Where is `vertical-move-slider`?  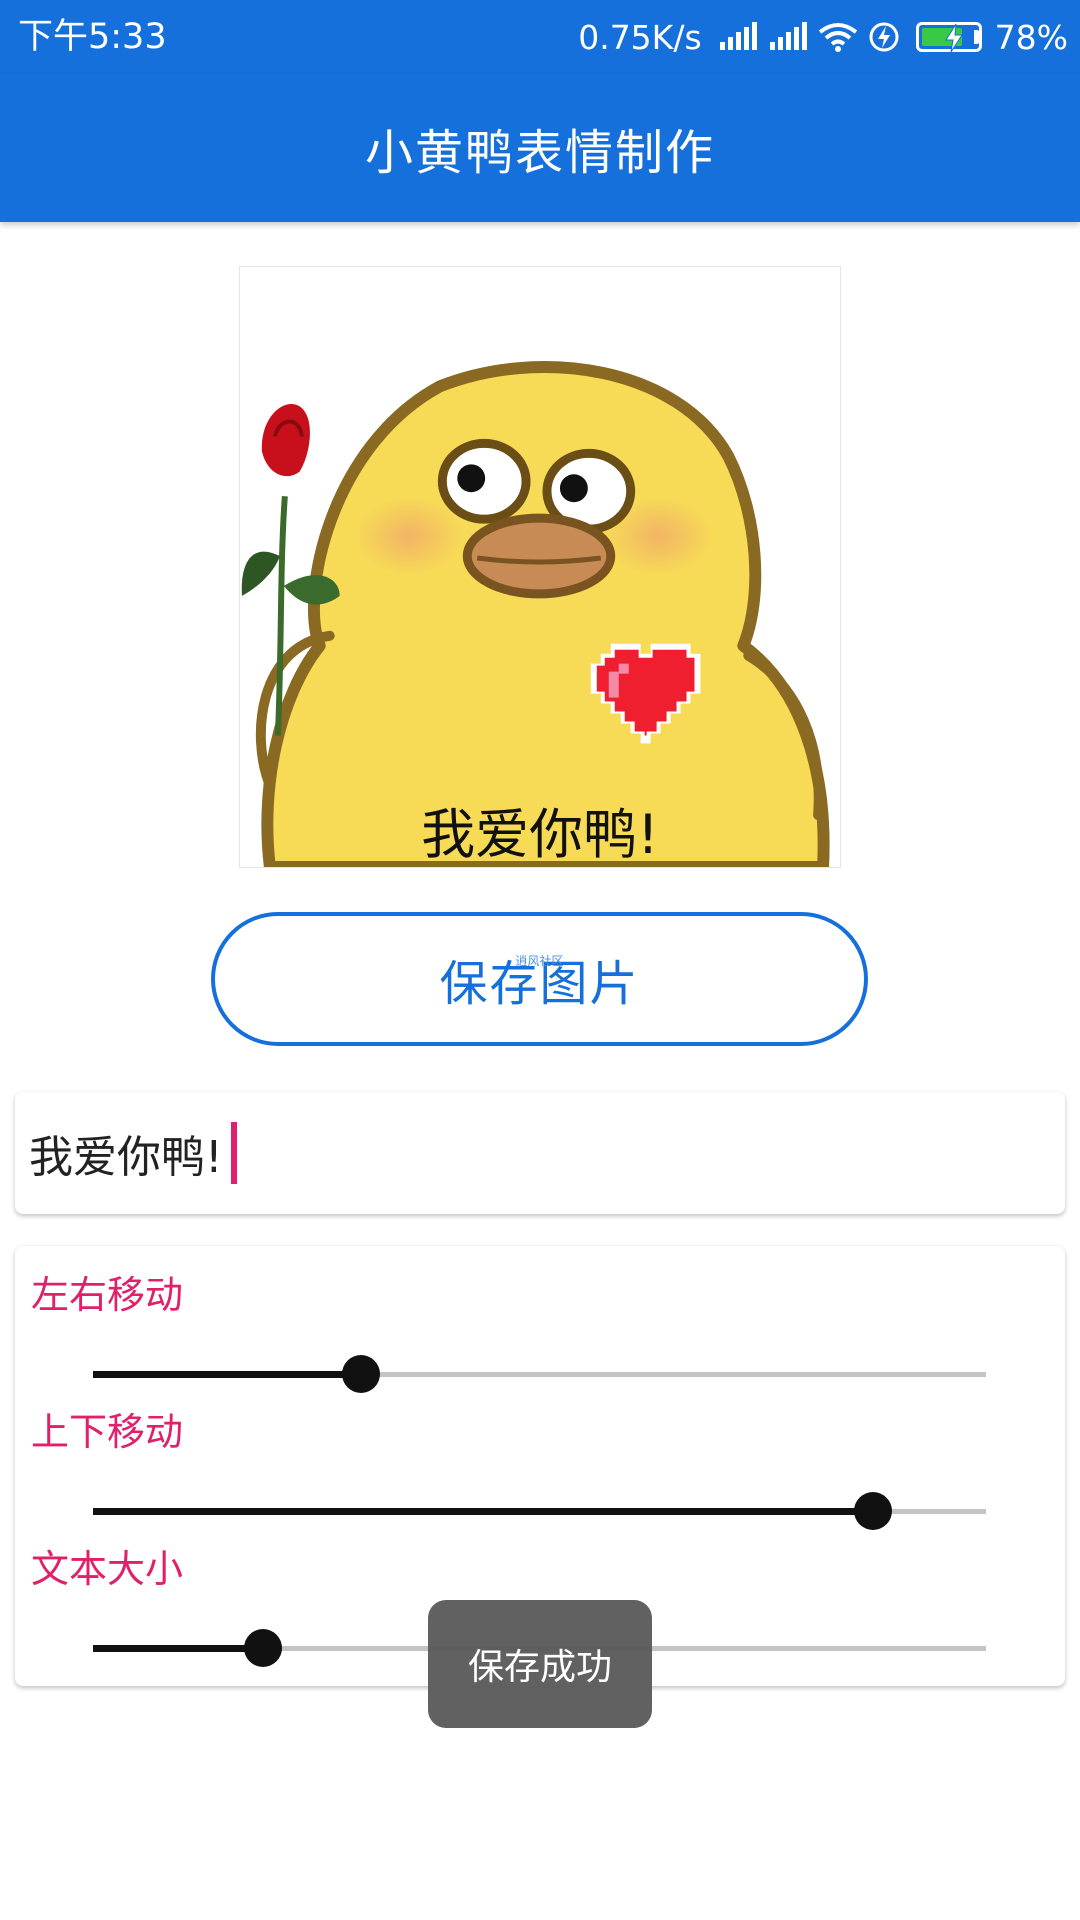
vertical-move-slider is located at coordinates (539, 1511).